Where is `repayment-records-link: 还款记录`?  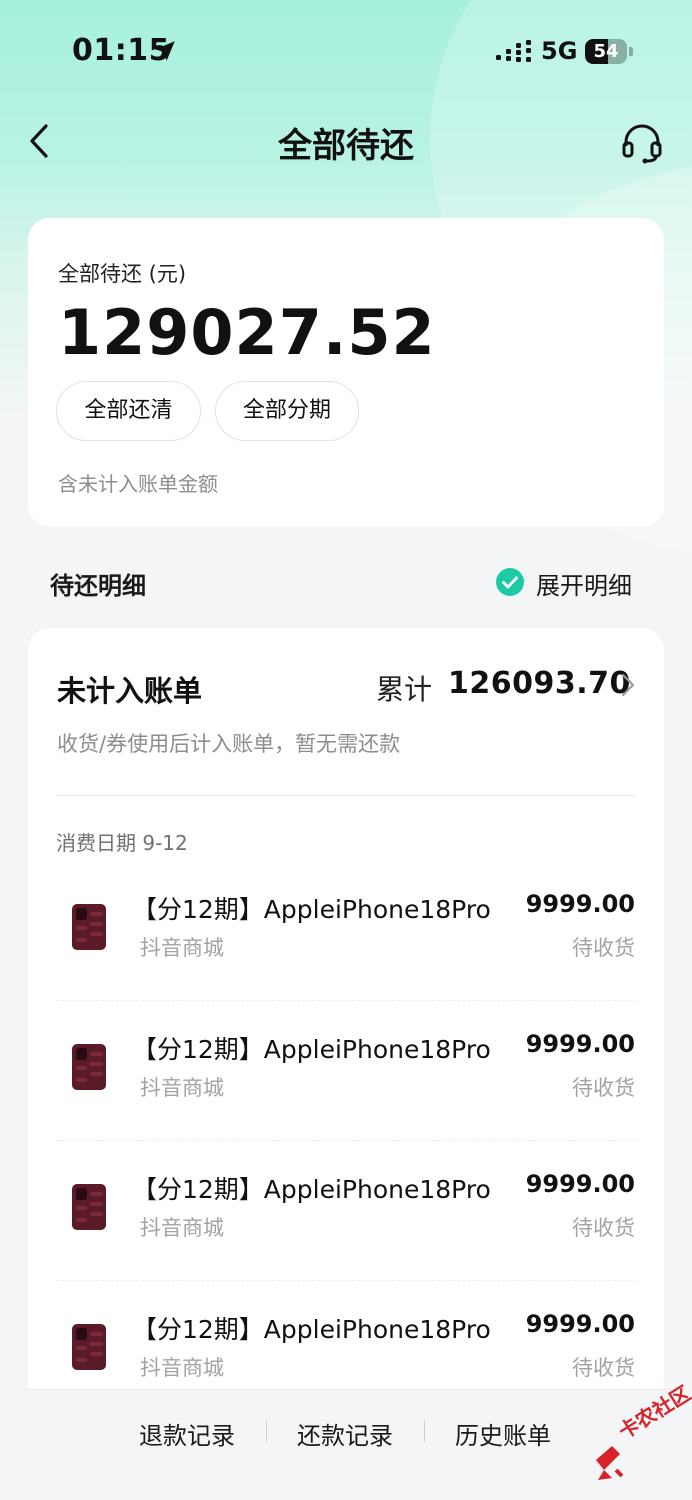
repayment-records-link: 还款记录 is located at coordinates (345, 1433).